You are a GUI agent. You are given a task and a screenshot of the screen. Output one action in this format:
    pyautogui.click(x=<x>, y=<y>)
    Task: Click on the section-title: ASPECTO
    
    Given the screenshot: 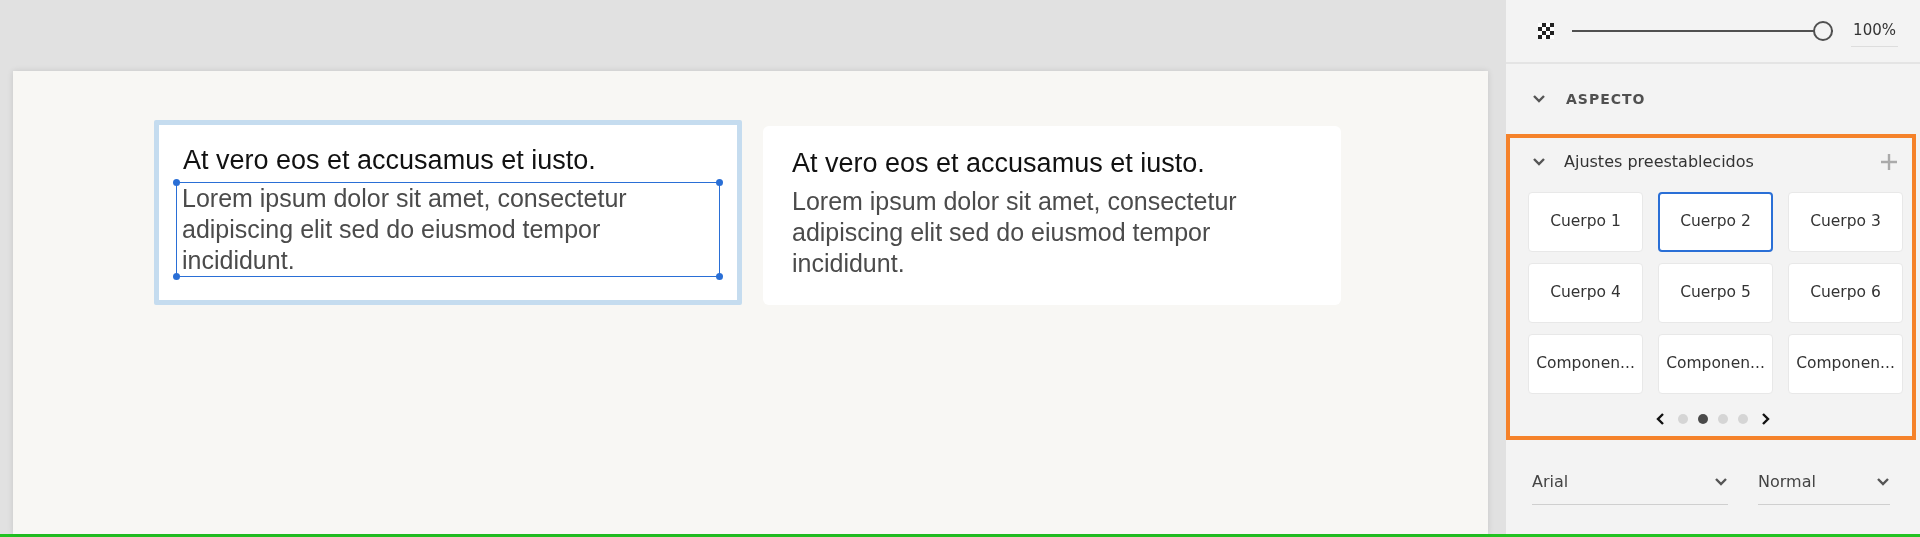 What is the action you would take?
    pyautogui.click(x=1606, y=99)
    